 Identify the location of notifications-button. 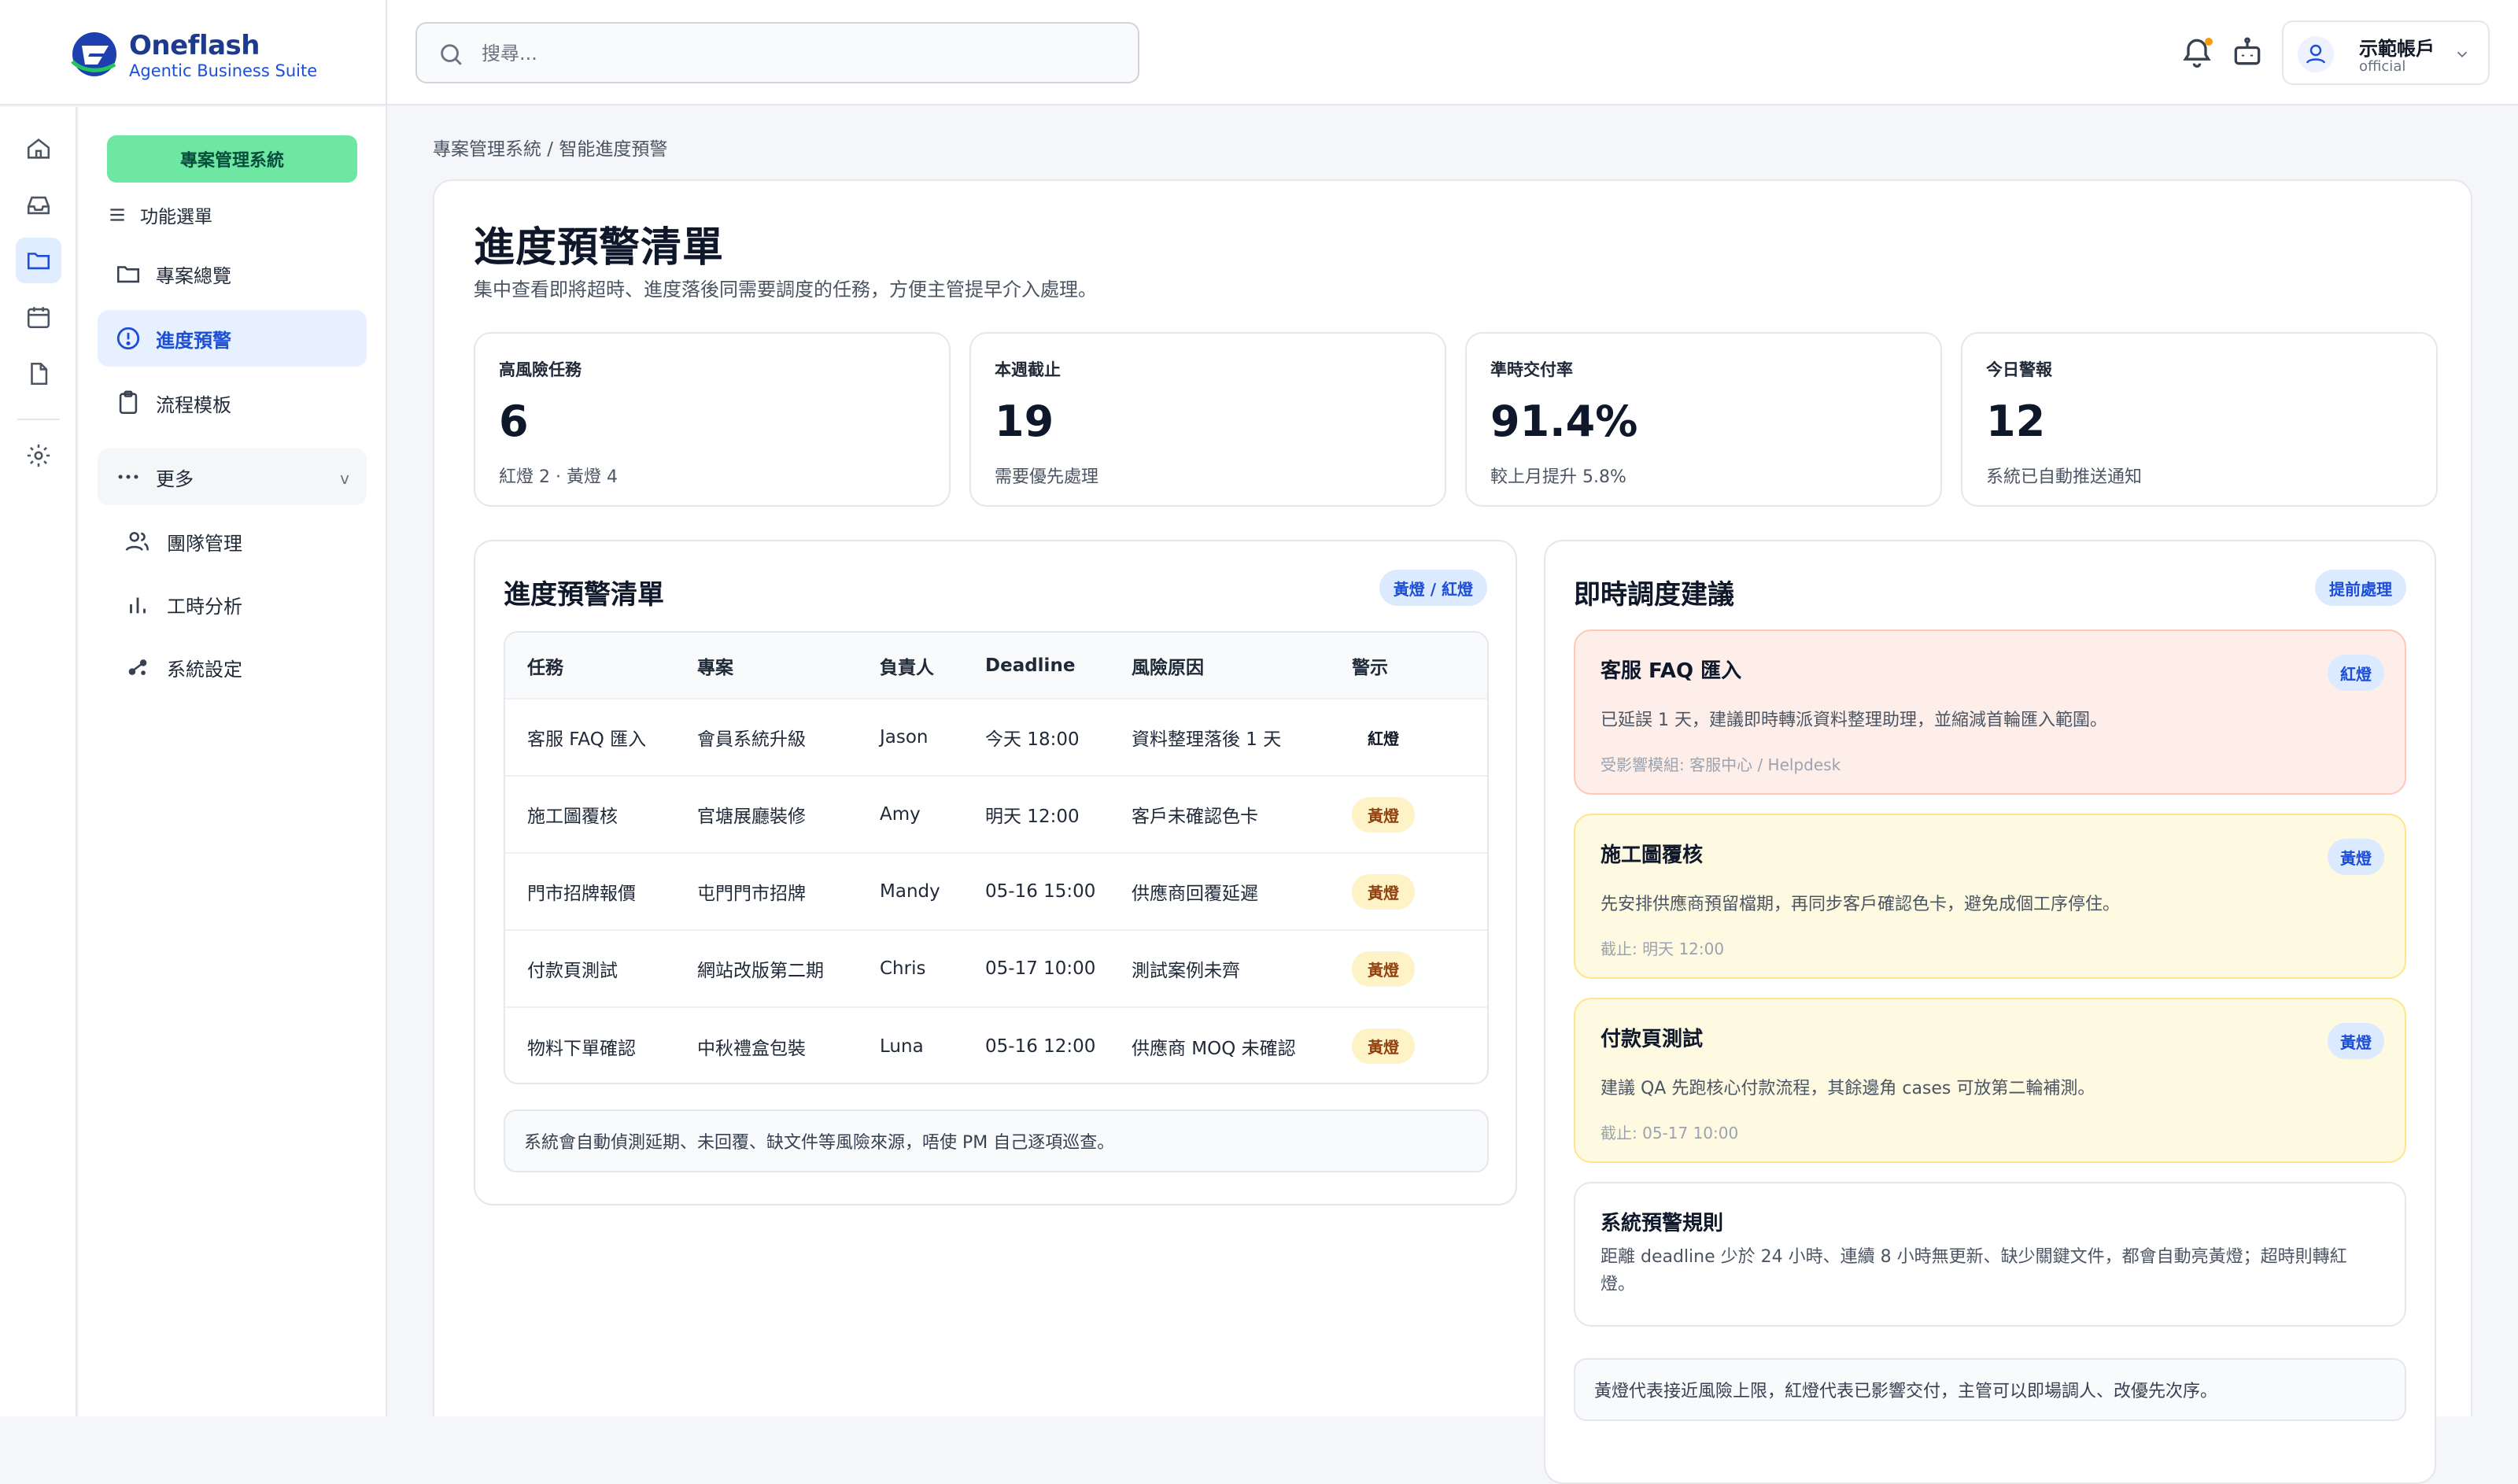
(2197, 52).